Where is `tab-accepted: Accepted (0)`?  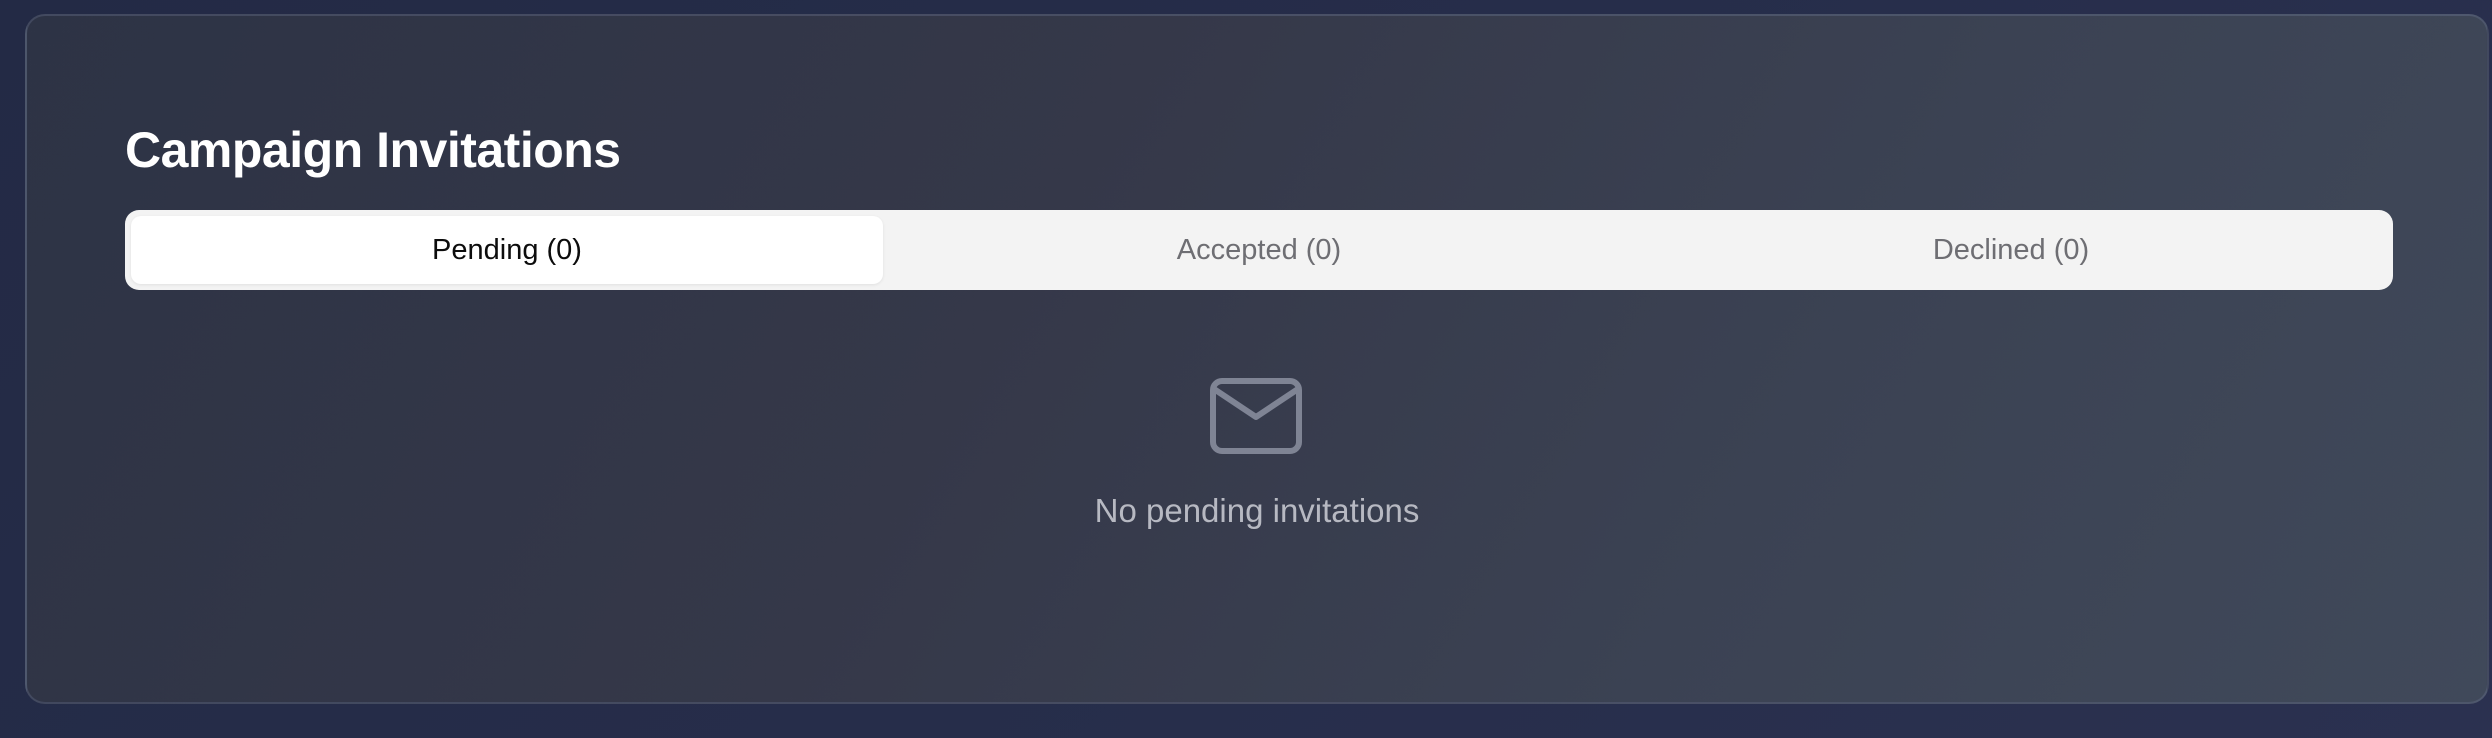
tab-accepted: Accepted (0) is located at coordinates (1259, 250).